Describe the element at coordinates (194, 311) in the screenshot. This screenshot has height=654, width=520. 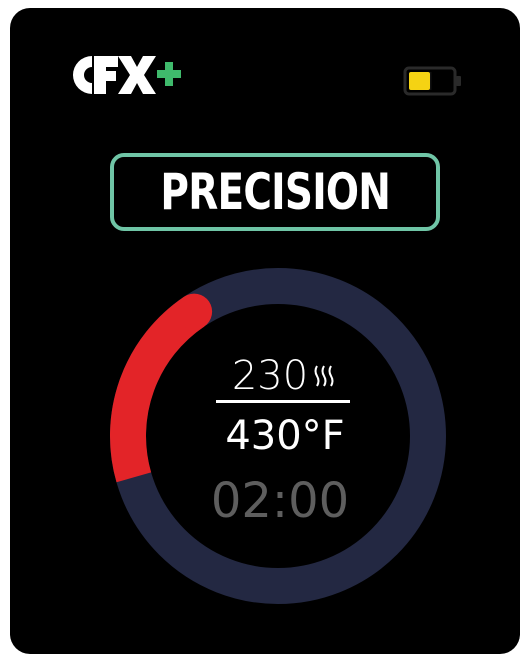
I see `dial-progress-cap` at that location.